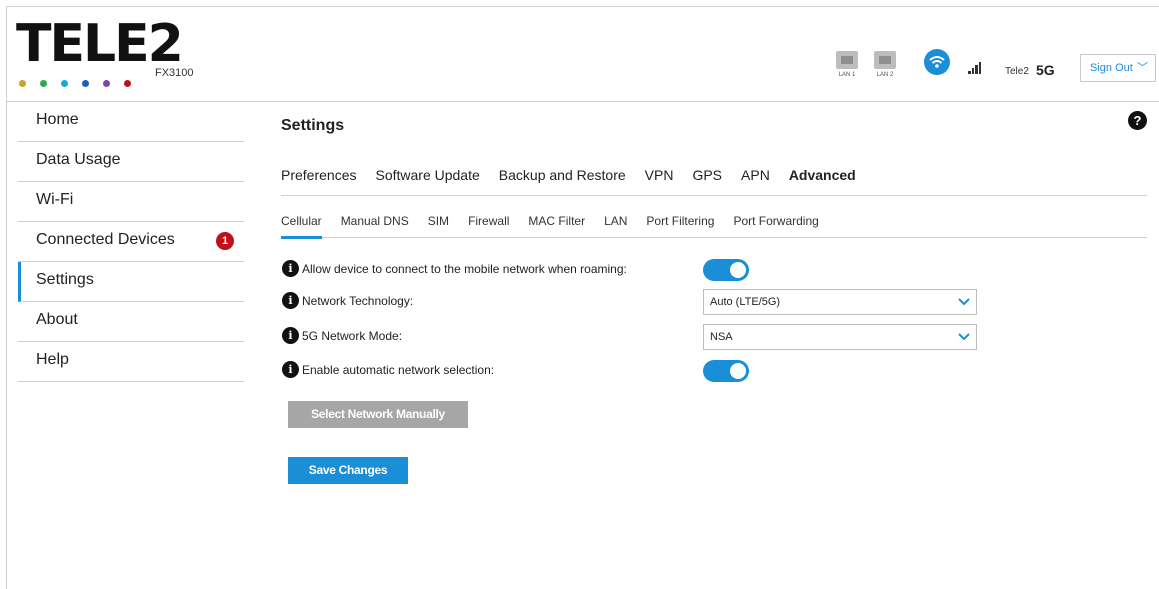 Image resolution: width=1159 pixels, height=589 pixels. Describe the element at coordinates (488, 226) in the screenshot. I see `subtab-firewall: Firewall` at that location.